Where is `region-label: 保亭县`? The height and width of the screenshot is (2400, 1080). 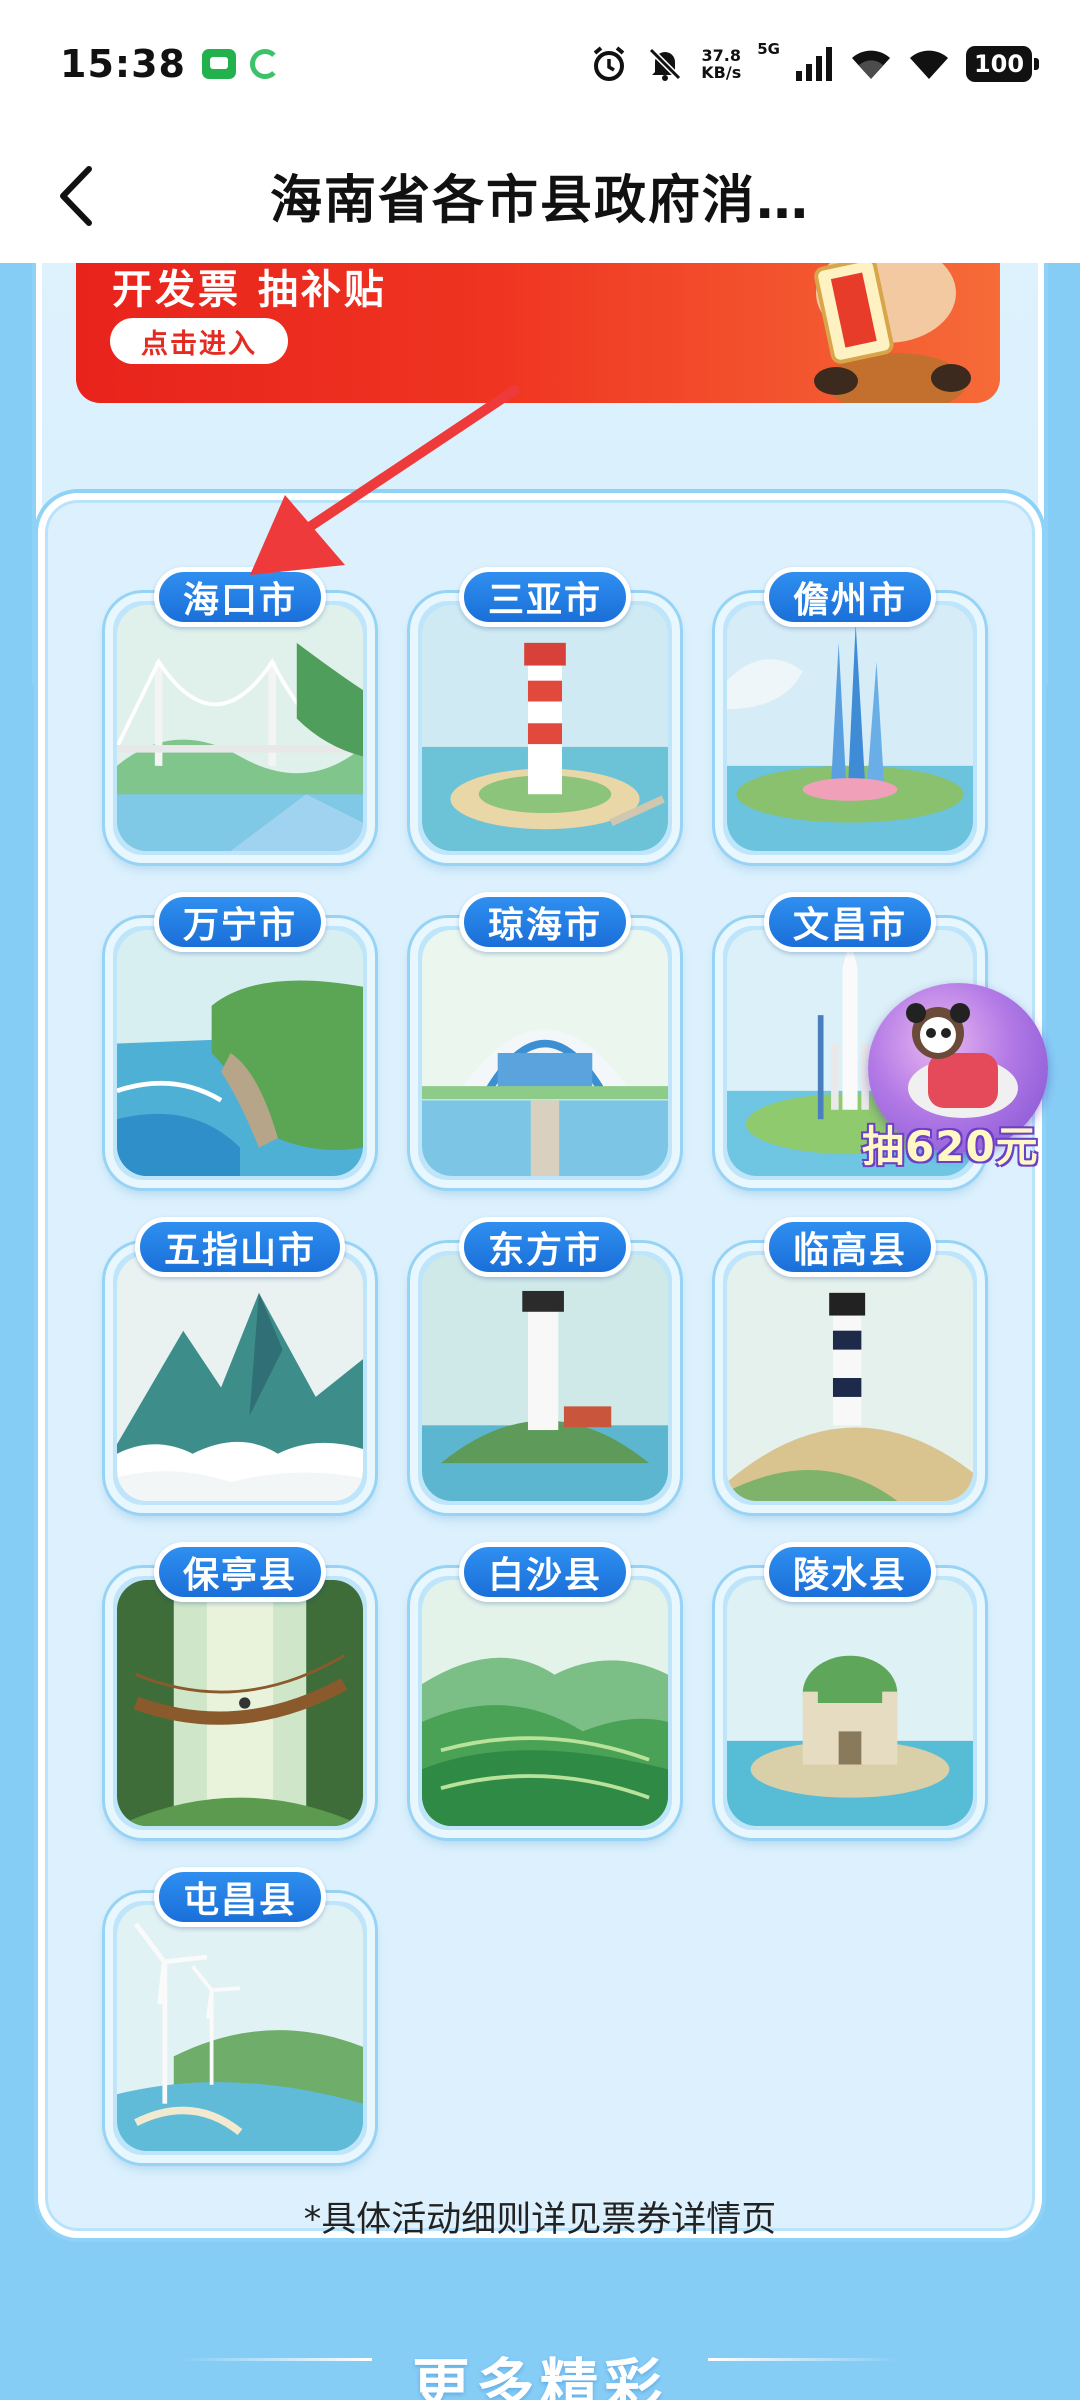
region-label: 保亭县 is located at coordinates (240, 1572).